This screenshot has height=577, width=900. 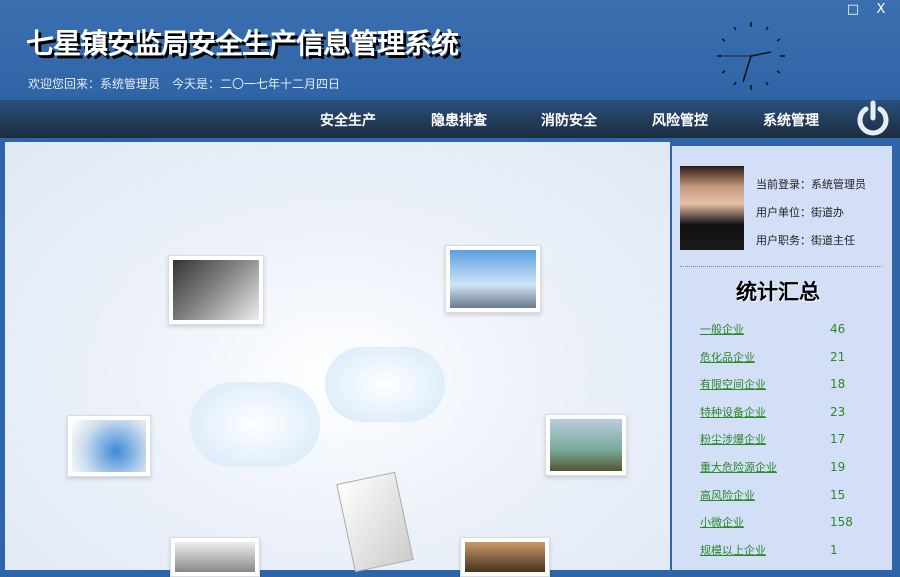 I want to click on cloud-database-icon, so click(x=385, y=384).